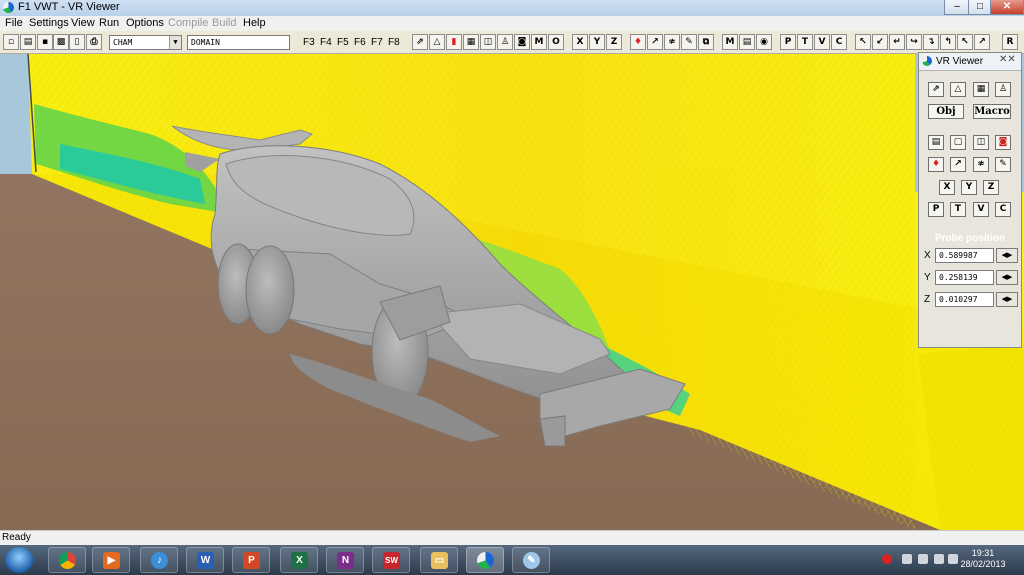 The width and height of the screenshot is (1024, 575). What do you see at coordinates (936, 209) in the screenshot?
I see `vr-p-button: P` at bounding box center [936, 209].